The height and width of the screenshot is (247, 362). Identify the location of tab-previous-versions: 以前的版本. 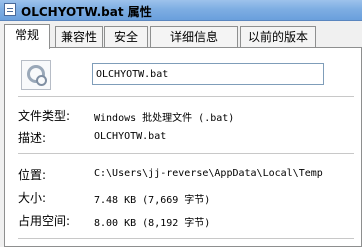
(278, 36).